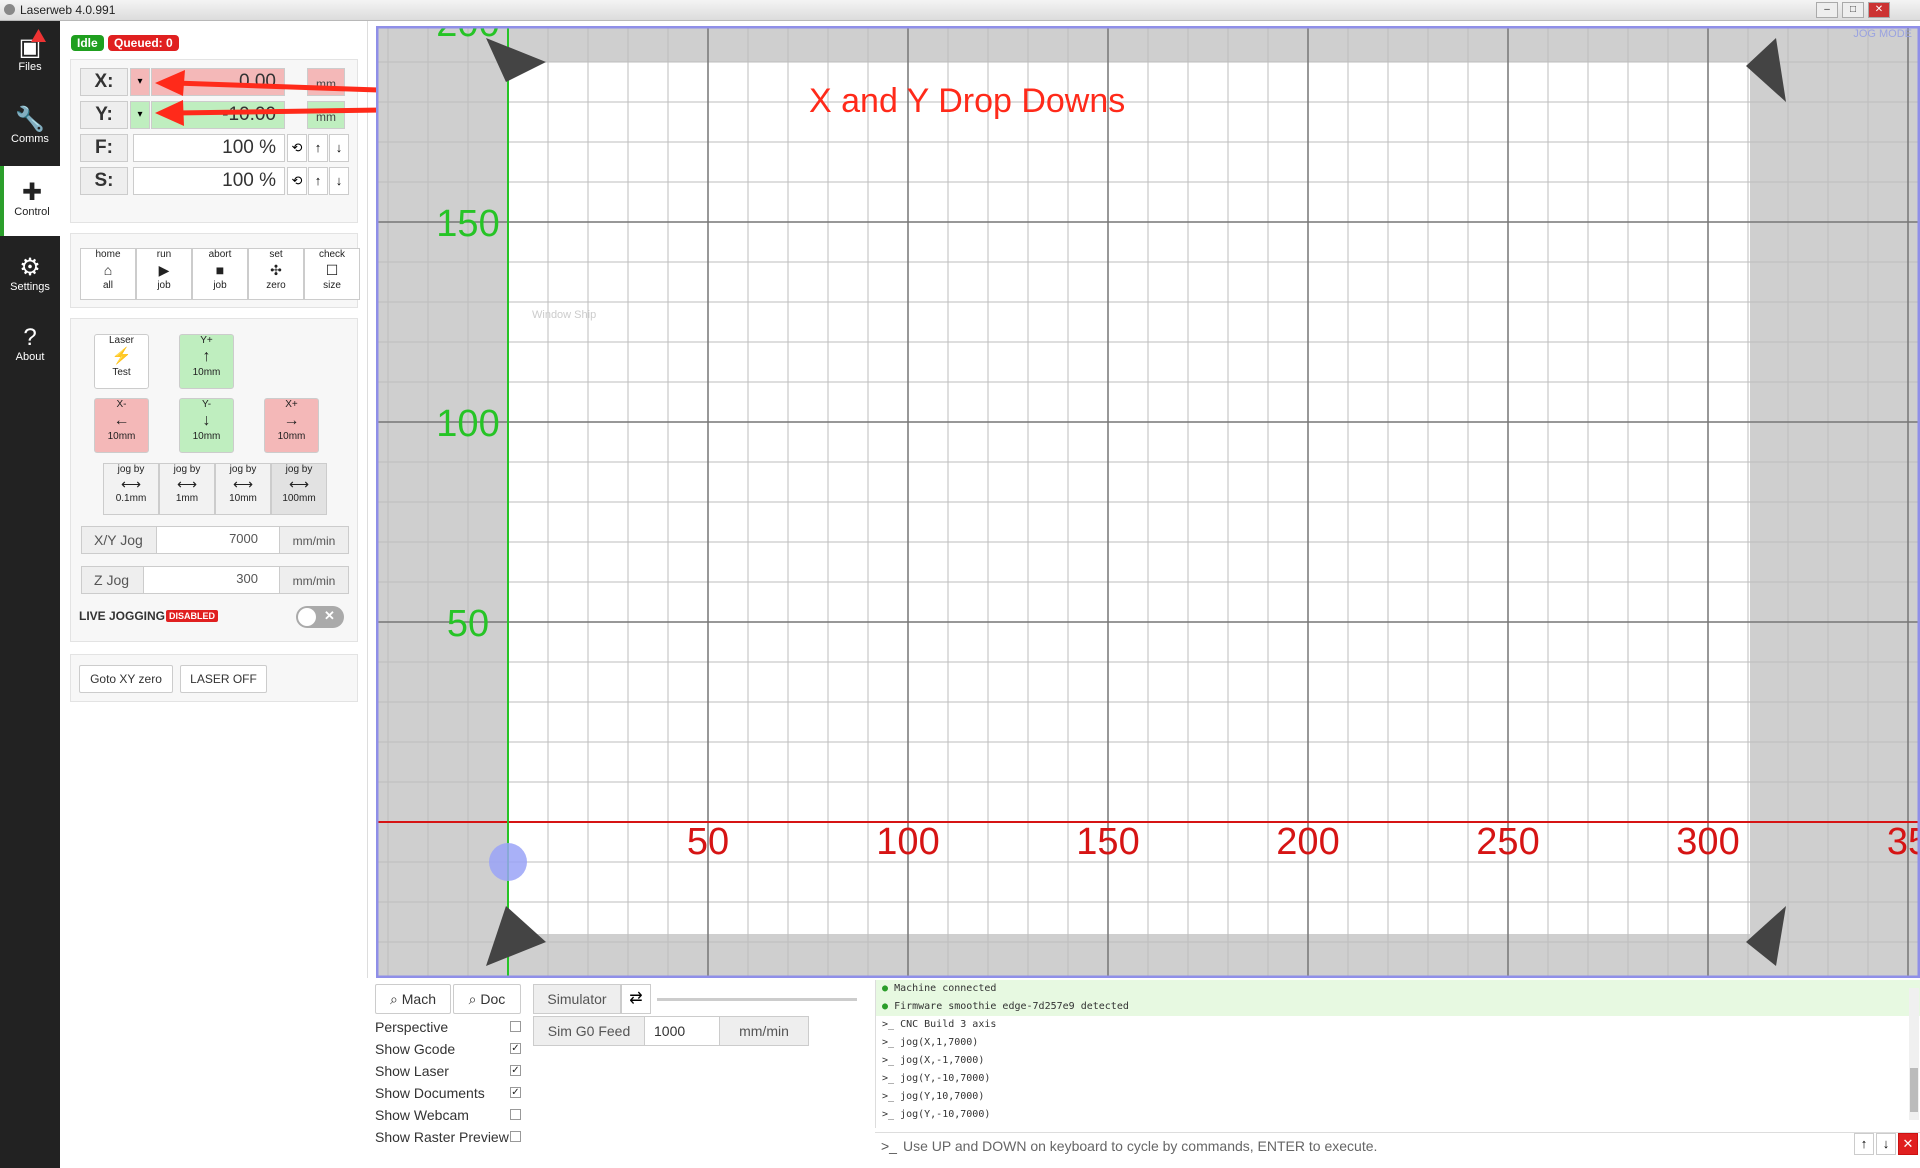  What do you see at coordinates (131, 489) in the screenshot?
I see `jog-step-0.1mm: jog by ⟷ 0.1mm` at bounding box center [131, 489].